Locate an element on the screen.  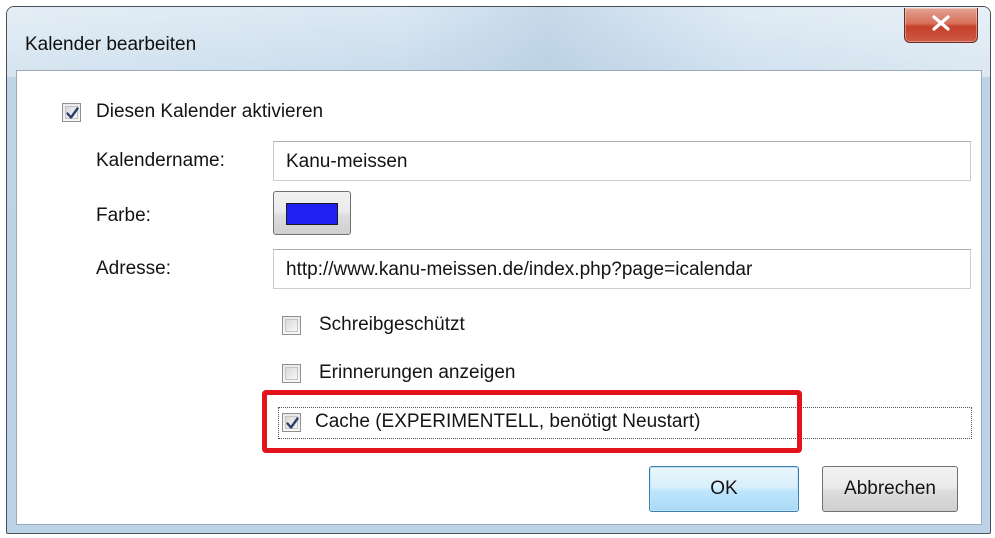
show-reminders-checkbox is located at coordinates (291, 373).